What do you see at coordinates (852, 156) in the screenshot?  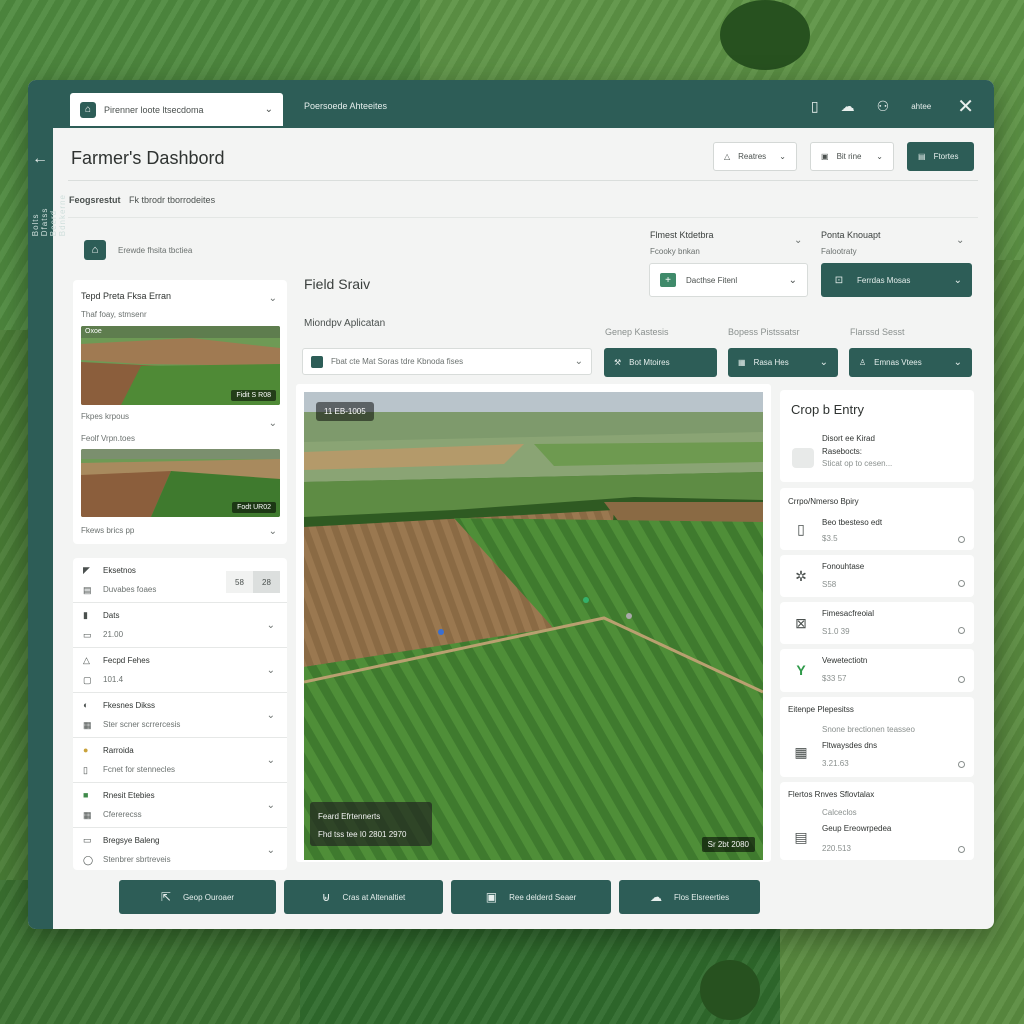 I see `bit-rine-button: ▣ Bit rine ⌄` at bounding box center [852, 156].